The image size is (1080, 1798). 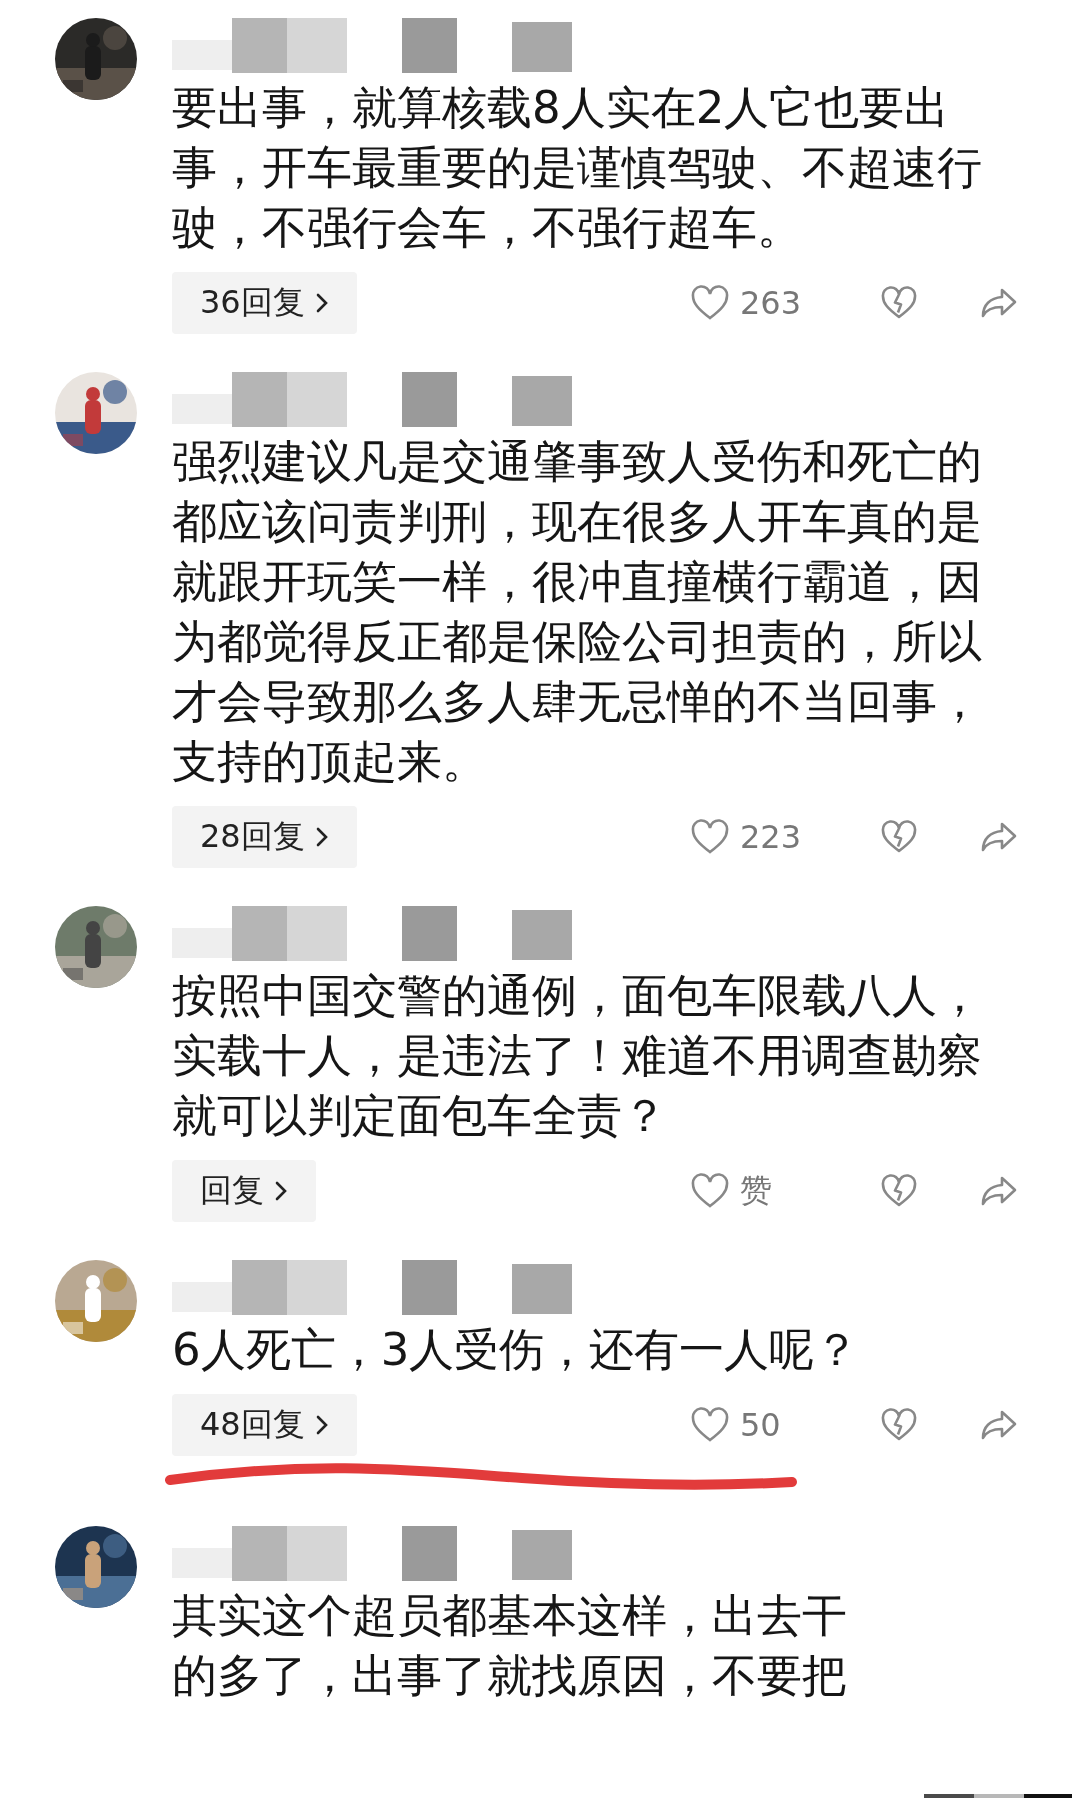 I want to click on like-count: 赞, so click(x=756, y=1190).